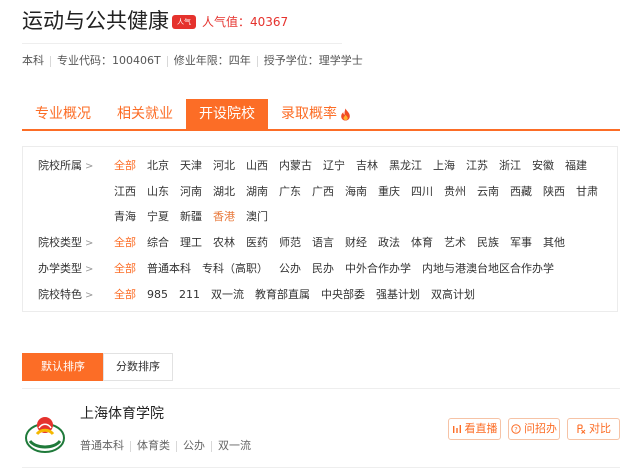 Image resolution: width=640 pixels, height=471 pixels. I want to click on filter-option: 吉林, so click(367, 166).